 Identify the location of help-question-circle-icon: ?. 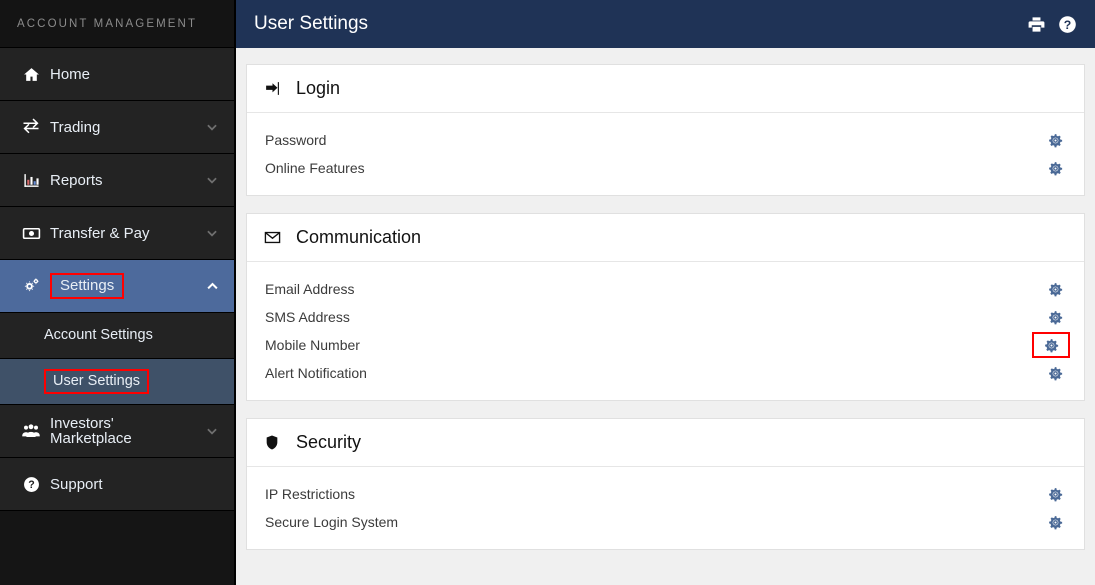
(1067, 24).